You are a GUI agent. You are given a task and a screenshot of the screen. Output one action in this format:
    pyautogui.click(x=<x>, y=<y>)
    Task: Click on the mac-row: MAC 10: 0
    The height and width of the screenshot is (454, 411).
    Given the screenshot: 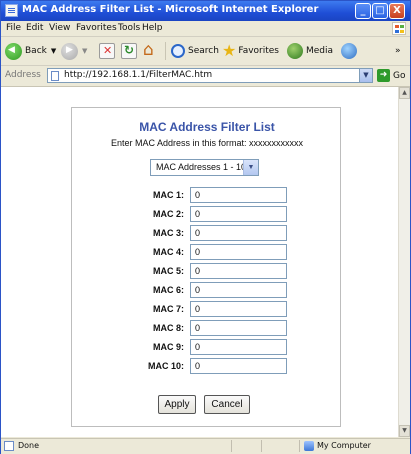 What is the action you would take?
    pyautogui.click(x=207, y=366)
    